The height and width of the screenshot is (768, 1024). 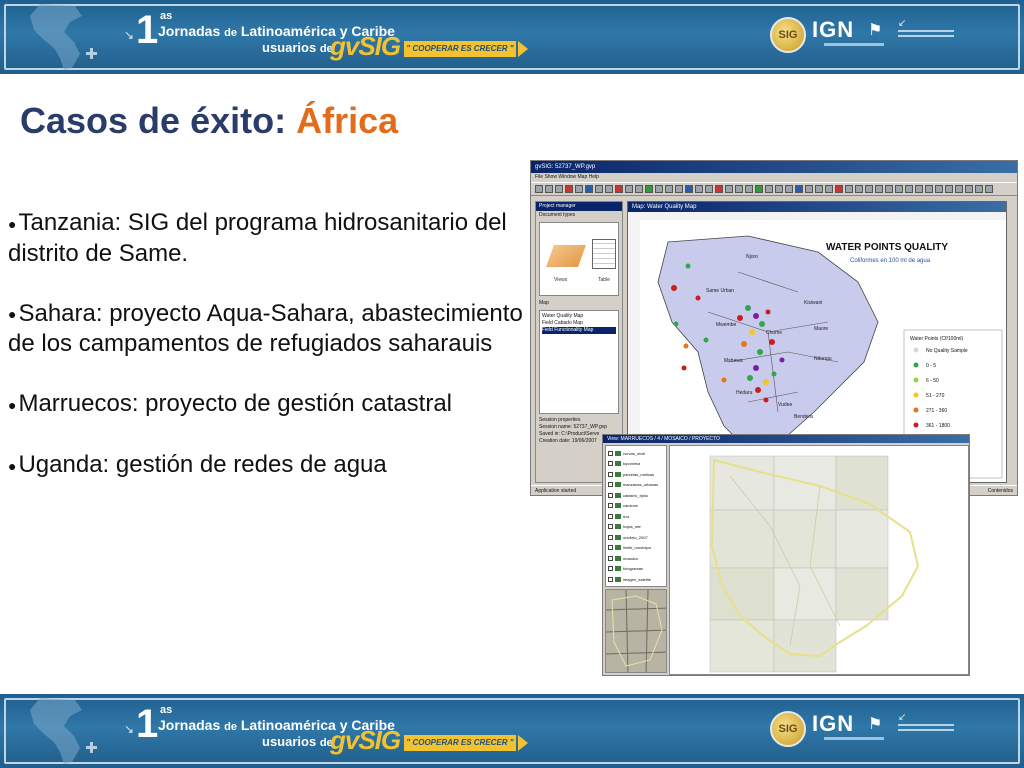 What do you see at coordinates (544, 303) in the screenshot?
I see `maps-label: Map` at bounding box center [544, 303].